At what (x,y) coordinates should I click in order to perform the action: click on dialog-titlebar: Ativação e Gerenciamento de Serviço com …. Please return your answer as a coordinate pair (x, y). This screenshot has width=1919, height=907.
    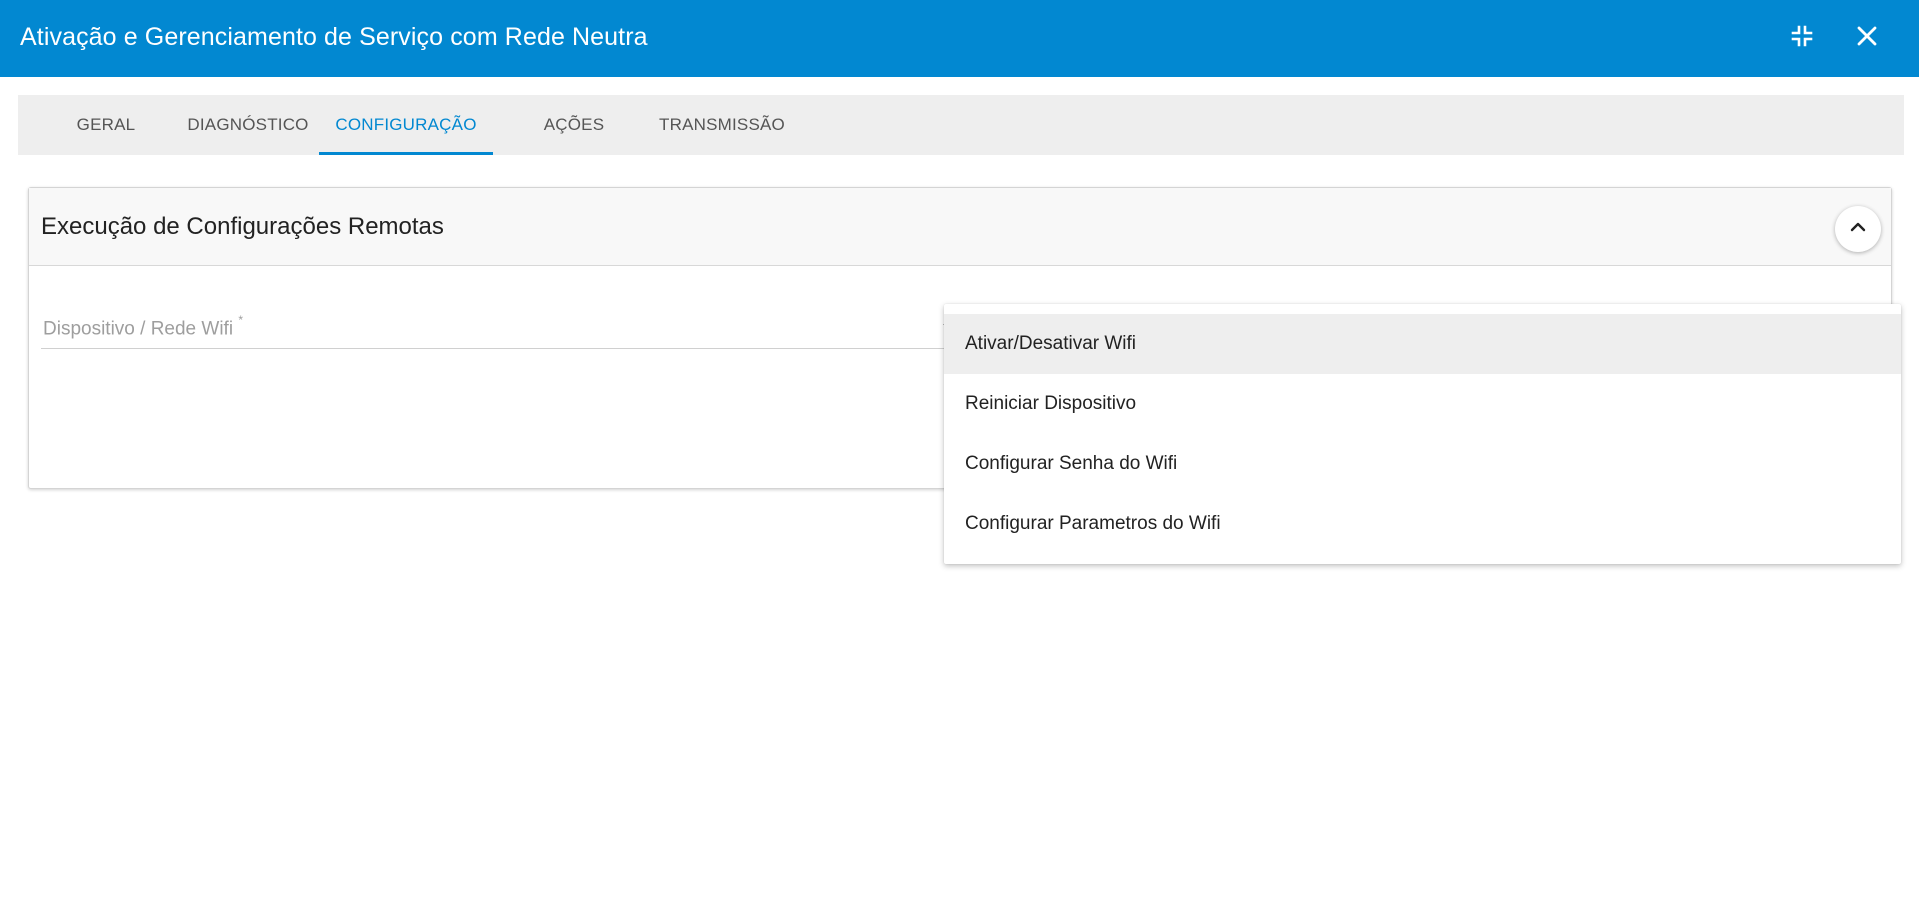
    Looking at the image, I should click on (959, 38).